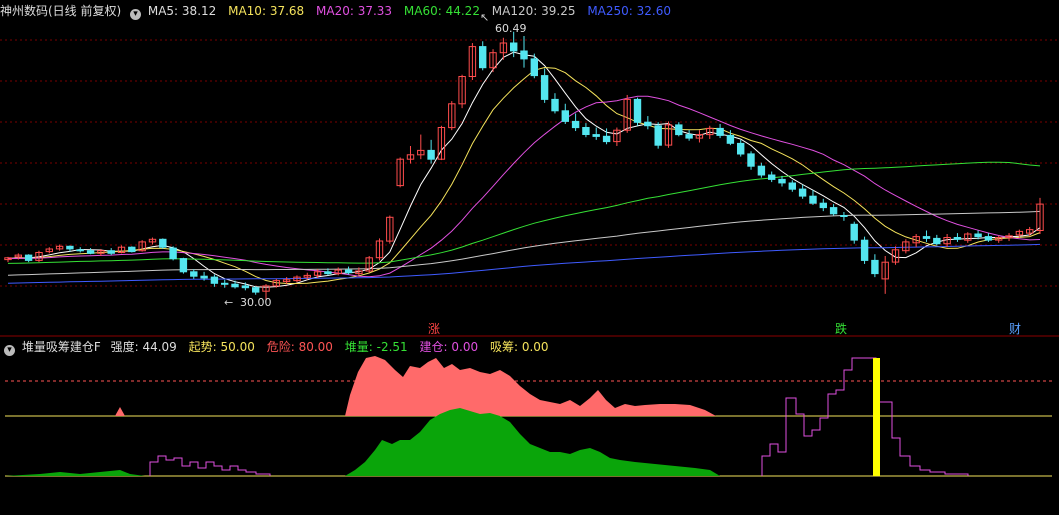 The width and height of the screenshot is (1059, 515). Describe the element at coordinates (841, 328) in the screenshot. I see `marker-fall: 跌` at that location.